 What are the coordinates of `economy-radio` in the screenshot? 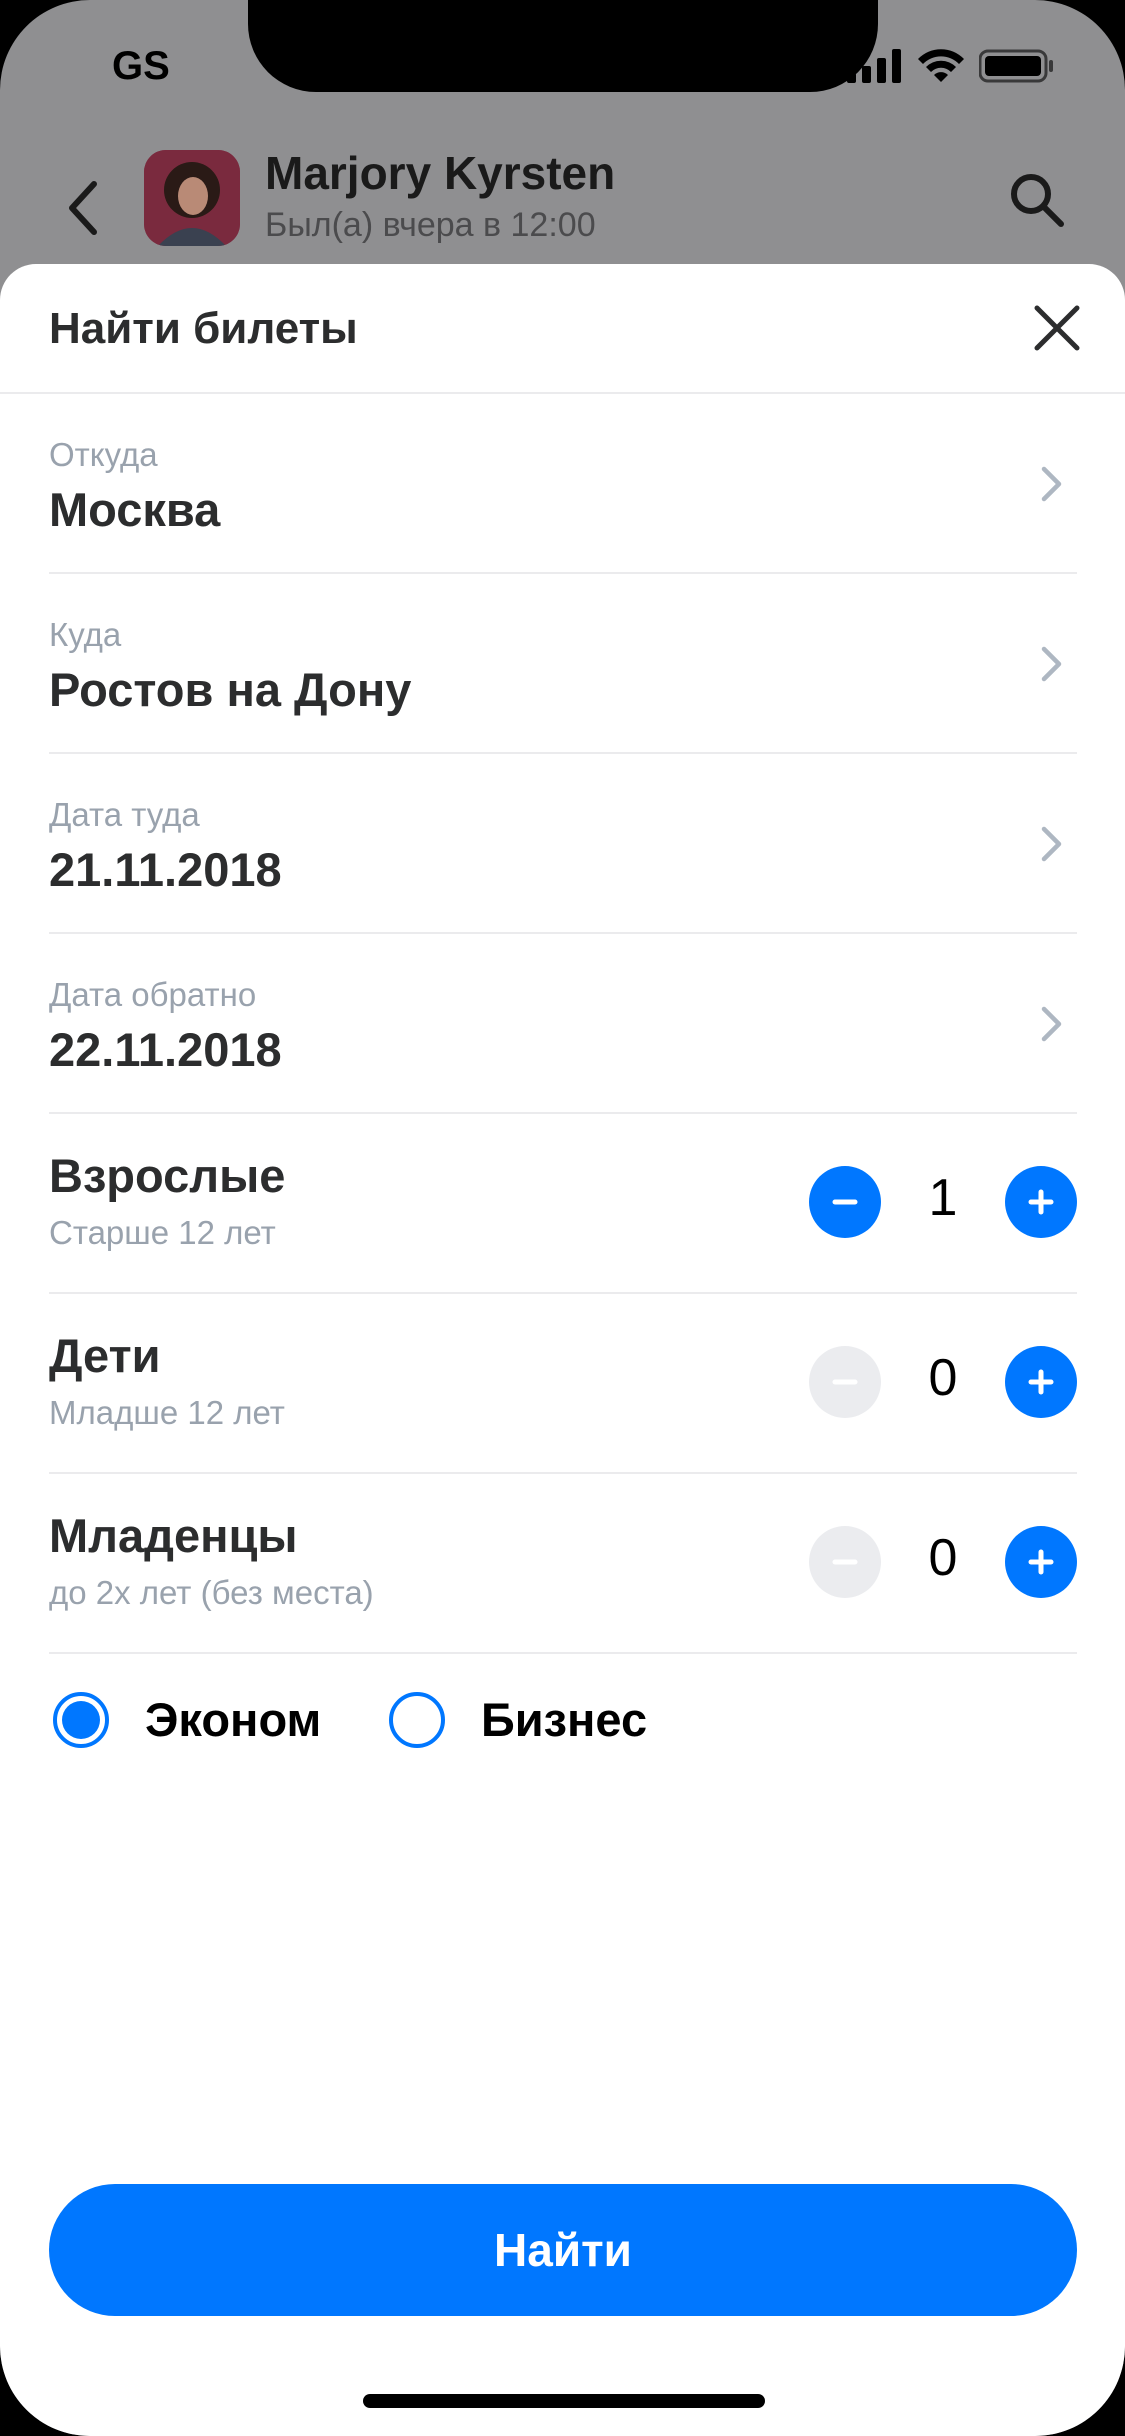 It's located at (81, 1720).